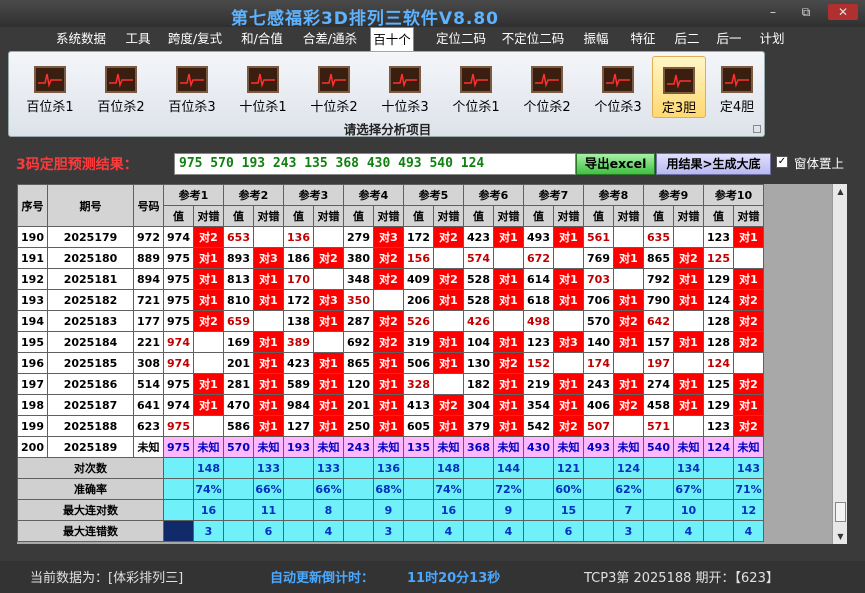 The width and height of the screenshot is (865, 593). Describe the element at coordinates (90, 205) in the screenshot. I see `col-header: 期号` at that location.